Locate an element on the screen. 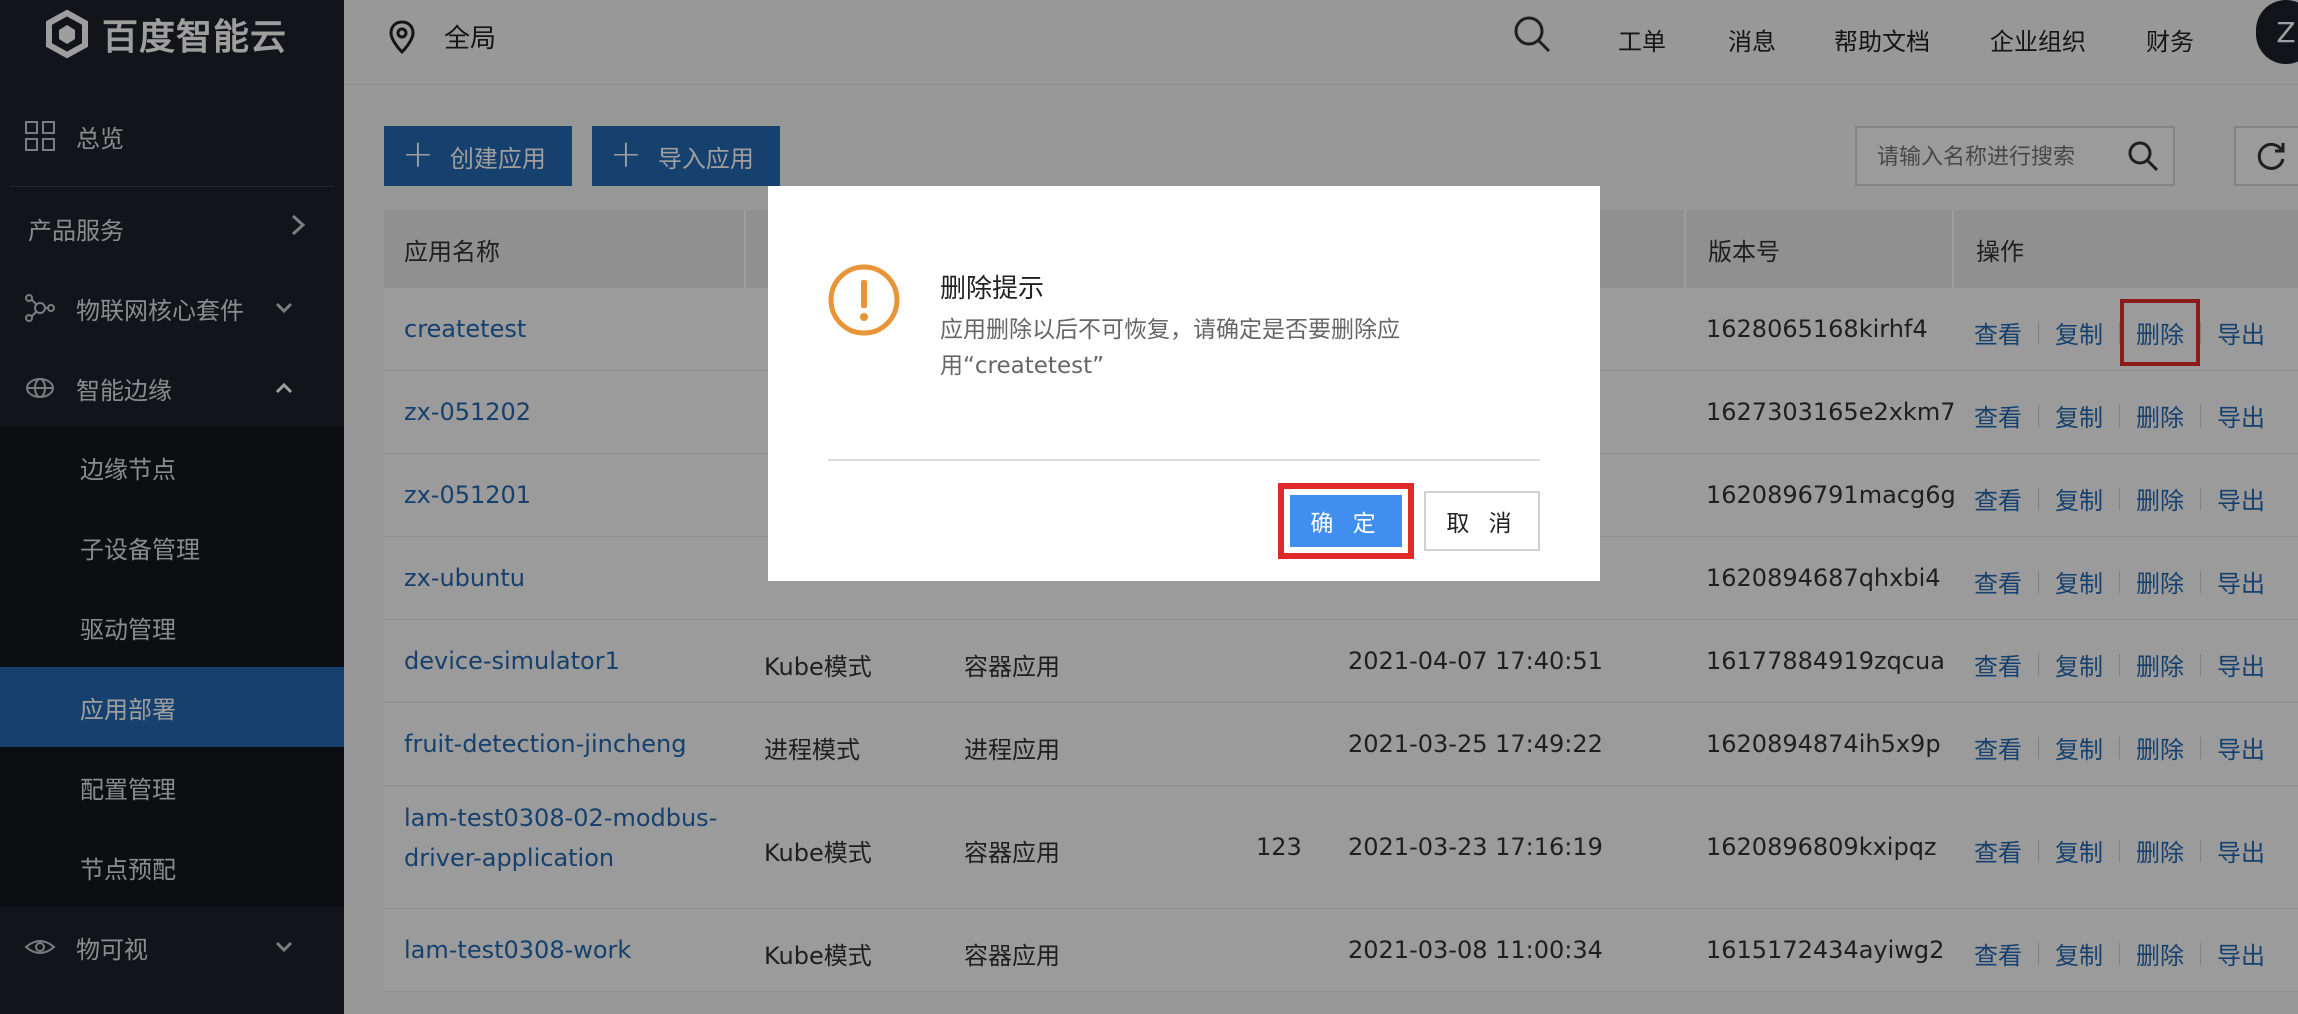 This screenshot has height=1014, width=2298. confirm-button: 确 定 is located at coordinates (1346, 521).